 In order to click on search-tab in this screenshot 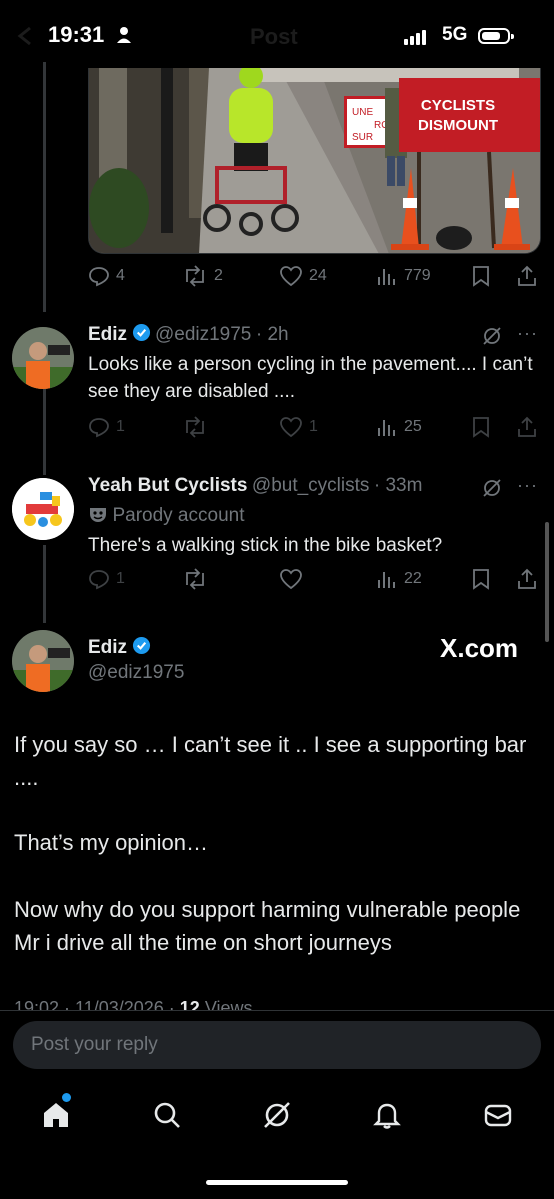, I will do `click(167, 1115)`.